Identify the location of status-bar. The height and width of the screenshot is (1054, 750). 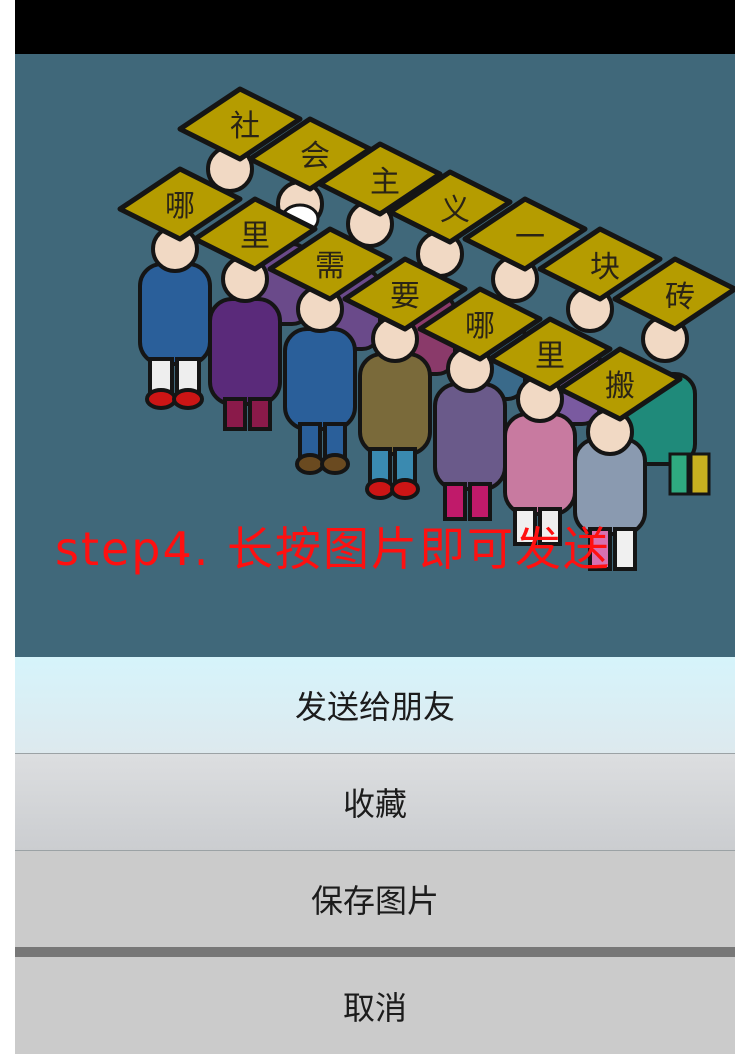
(375, 27).